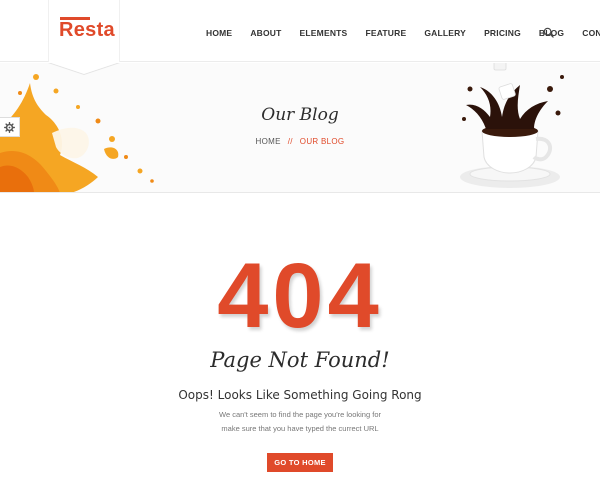  What do you see at coordinates (268, 141) in the screenshot?
I see `breadcrumb-home-link: HOME` at bounding box center [268, 141].